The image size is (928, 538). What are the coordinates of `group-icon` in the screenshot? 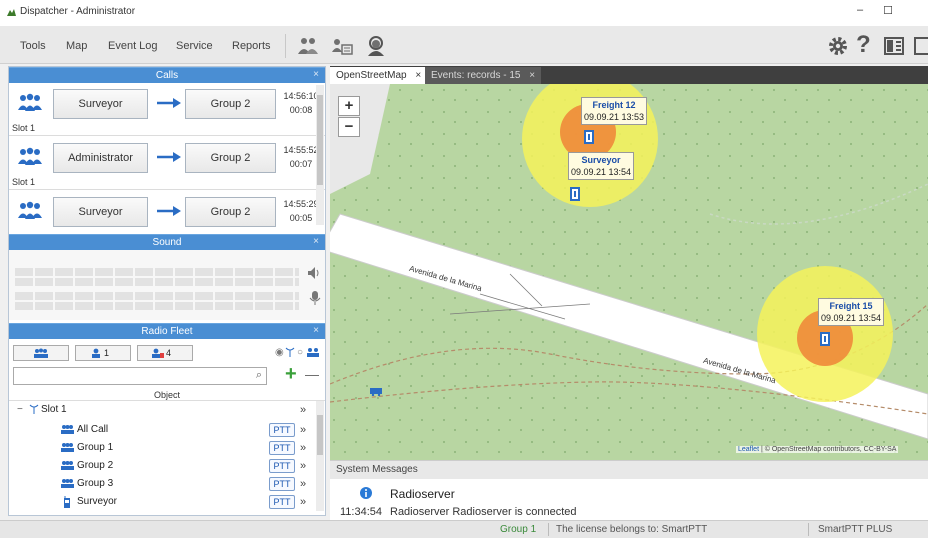 It's located at (67, 447).